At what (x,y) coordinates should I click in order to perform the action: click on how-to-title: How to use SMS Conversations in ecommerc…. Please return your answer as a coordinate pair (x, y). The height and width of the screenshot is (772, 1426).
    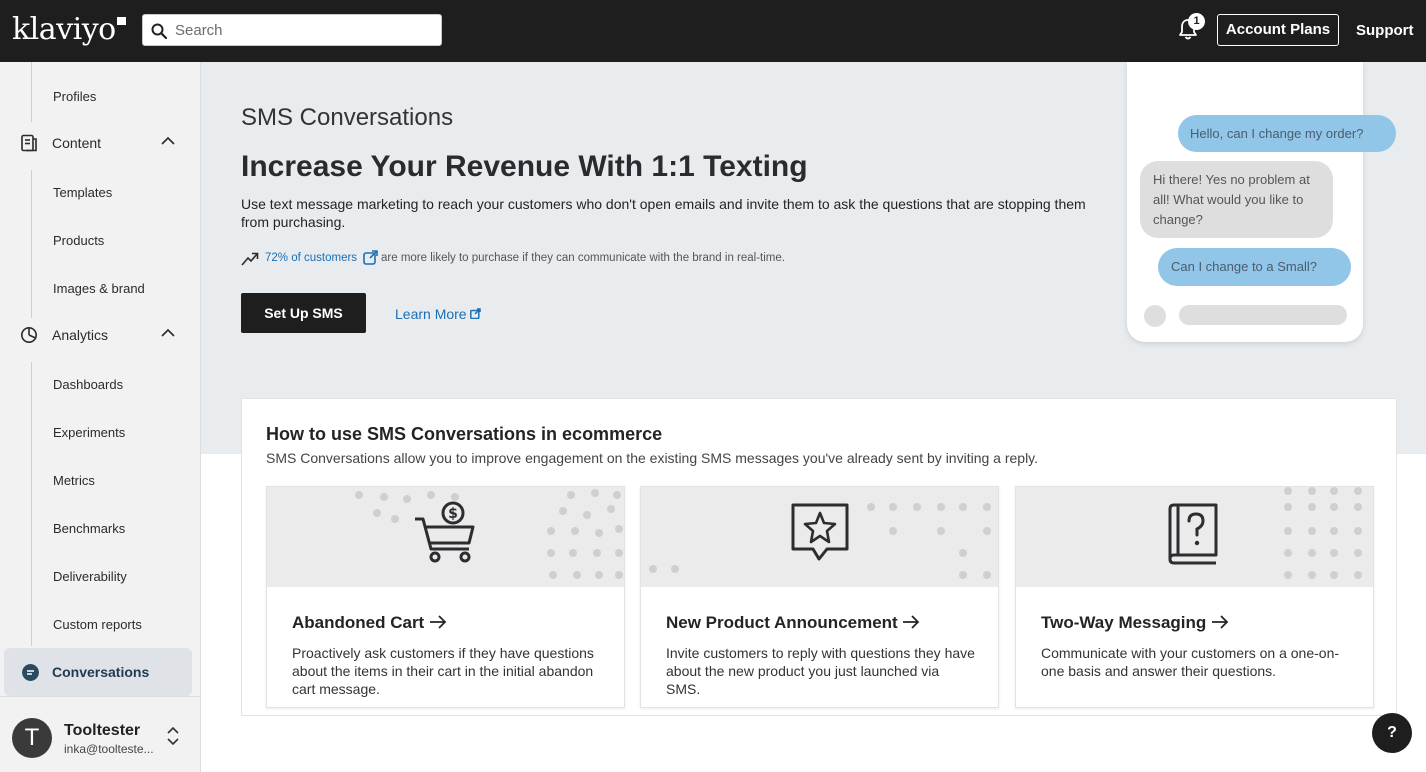
    Looking at the image, I should click on (464, 434).